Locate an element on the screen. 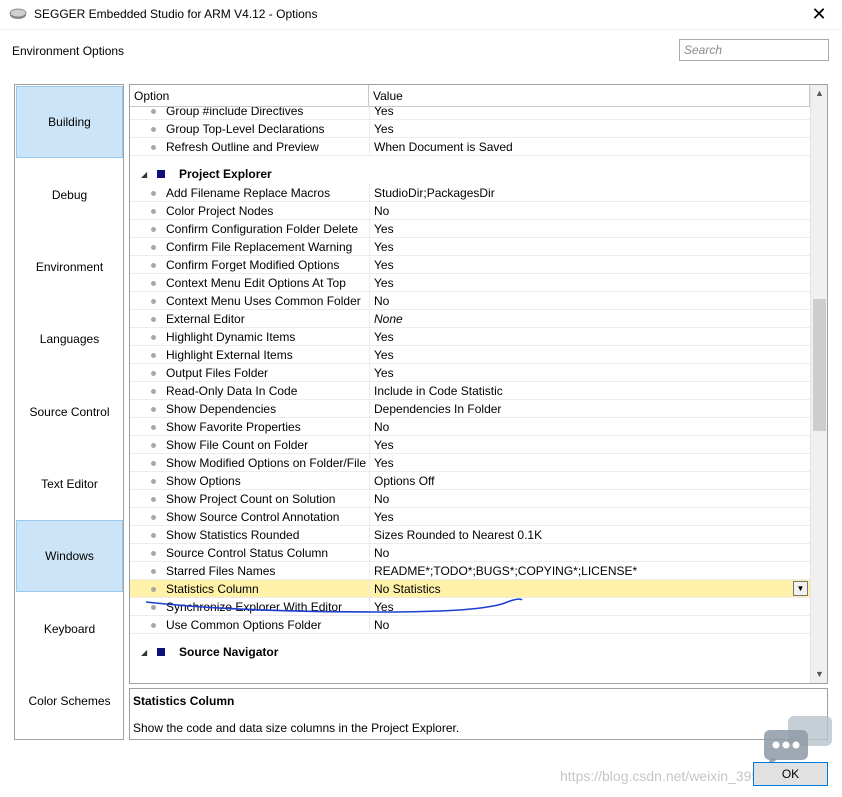 Image resolution: width=842 pixels, height=797 pixels. scroll-down-icon: ▼ is located at coordinates (819, 674).